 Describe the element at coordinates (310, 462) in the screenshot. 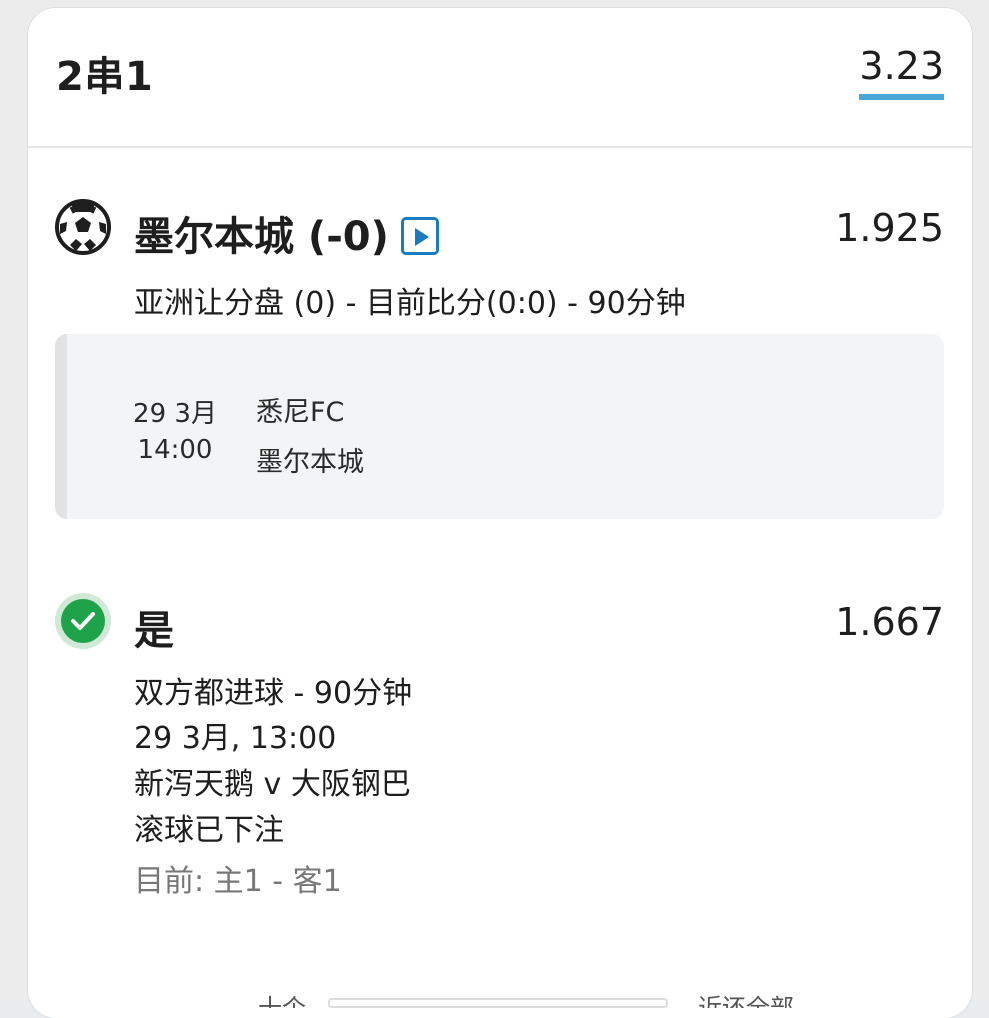

I see `event-team-away: 墨尔本城` at that location.